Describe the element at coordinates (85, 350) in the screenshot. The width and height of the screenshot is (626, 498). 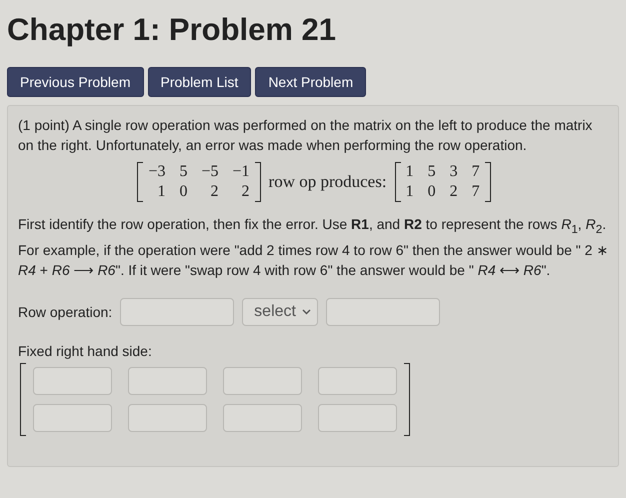
I see `field-label: Fixed right hand side:` at that location.